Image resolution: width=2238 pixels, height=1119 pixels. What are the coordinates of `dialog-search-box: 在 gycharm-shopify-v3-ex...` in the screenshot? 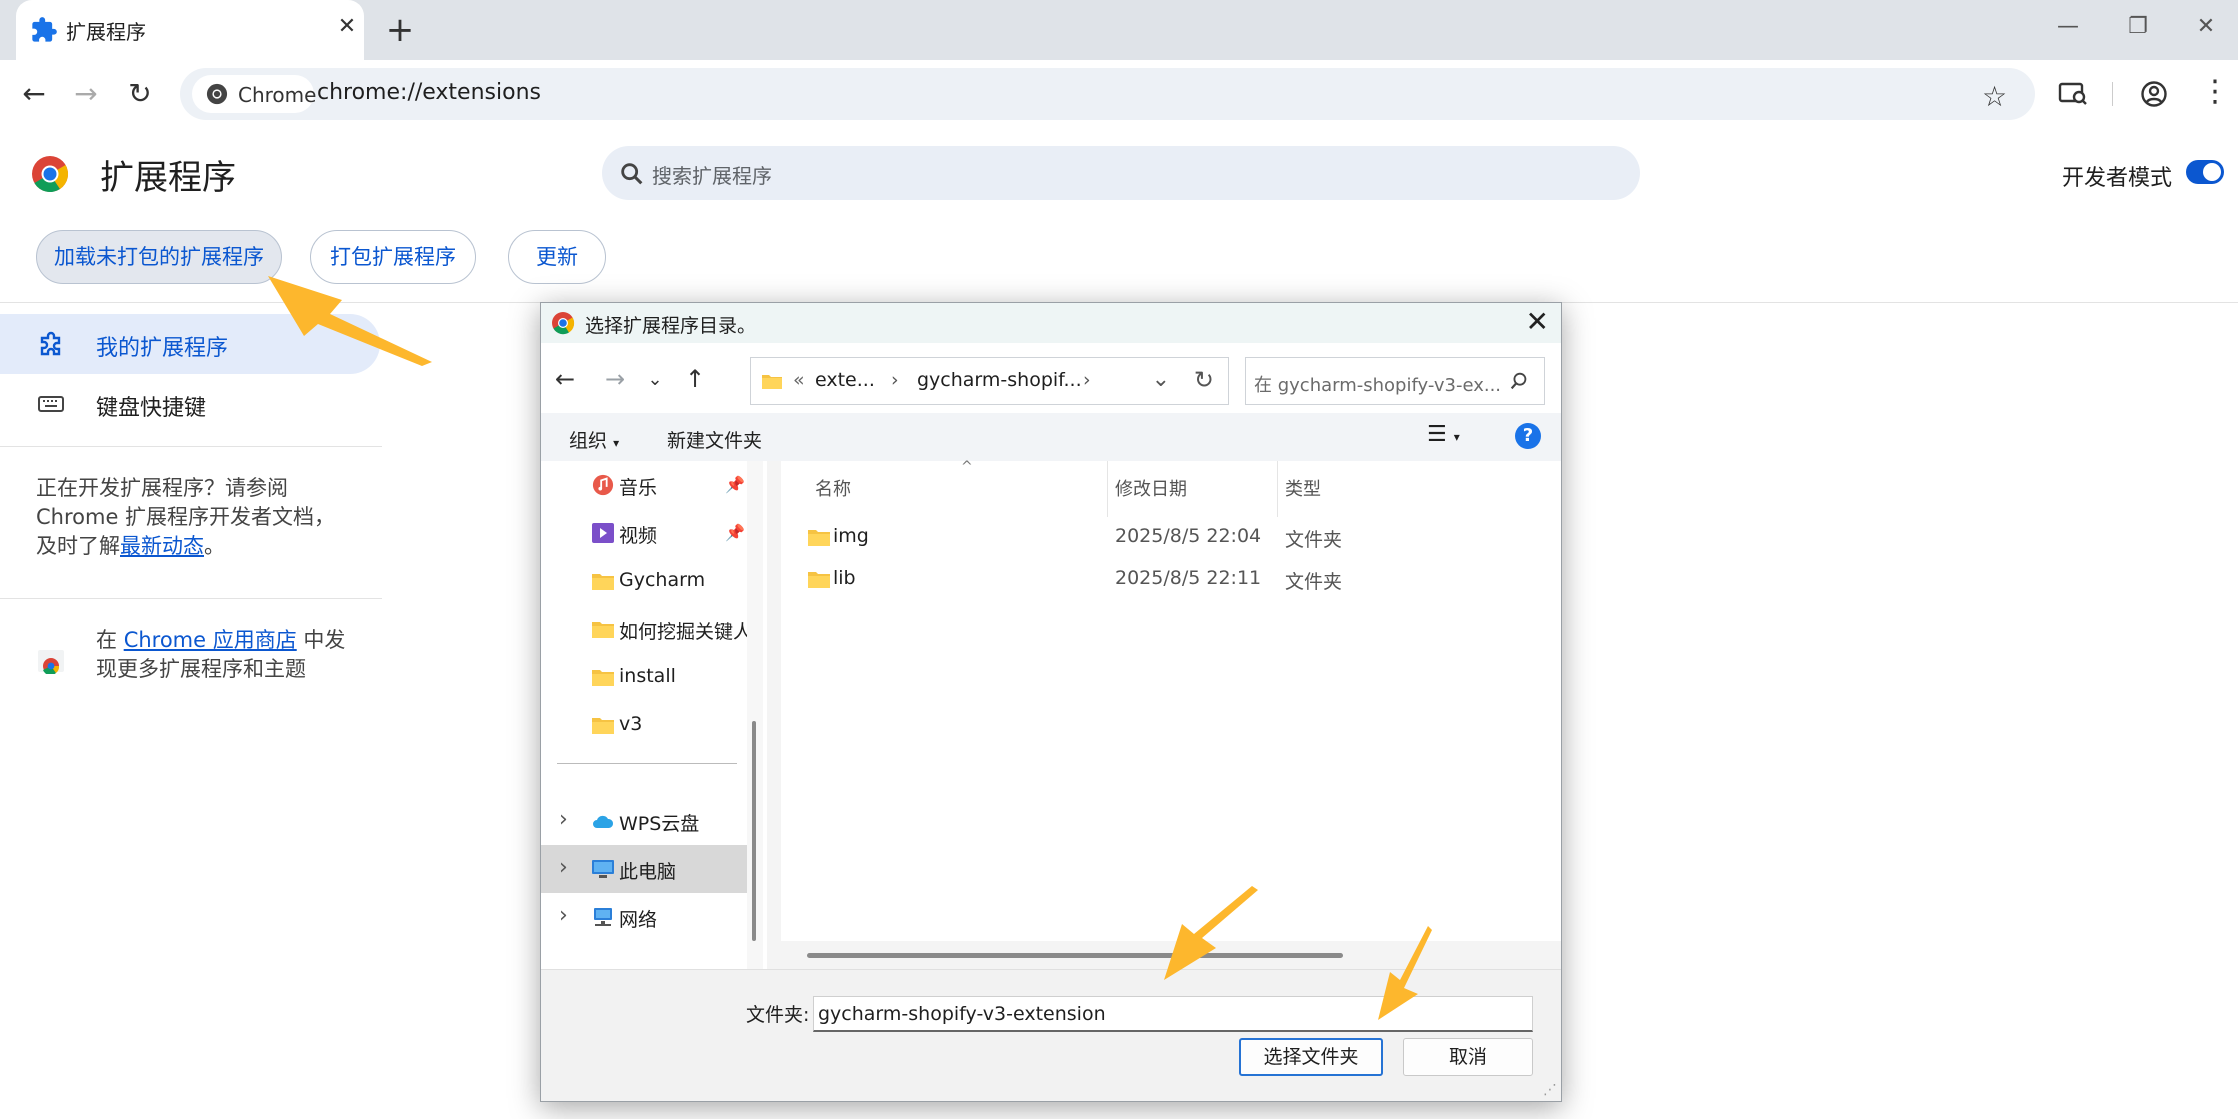 It's located at (1395, 381).